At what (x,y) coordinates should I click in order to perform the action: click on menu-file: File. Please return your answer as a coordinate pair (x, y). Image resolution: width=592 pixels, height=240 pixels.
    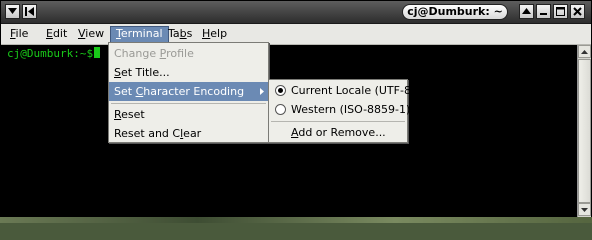
    Looking at the image, I should click on (19, 34).